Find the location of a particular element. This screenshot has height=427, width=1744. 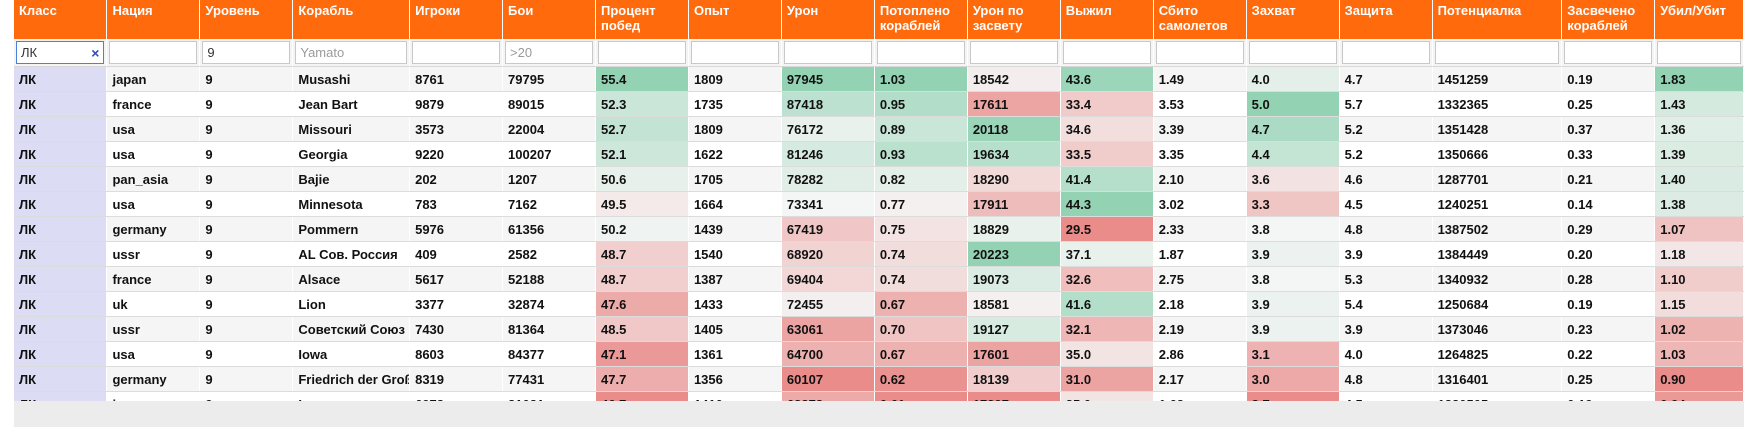

table-cell: Georgia is located at coordinates (351, 154).